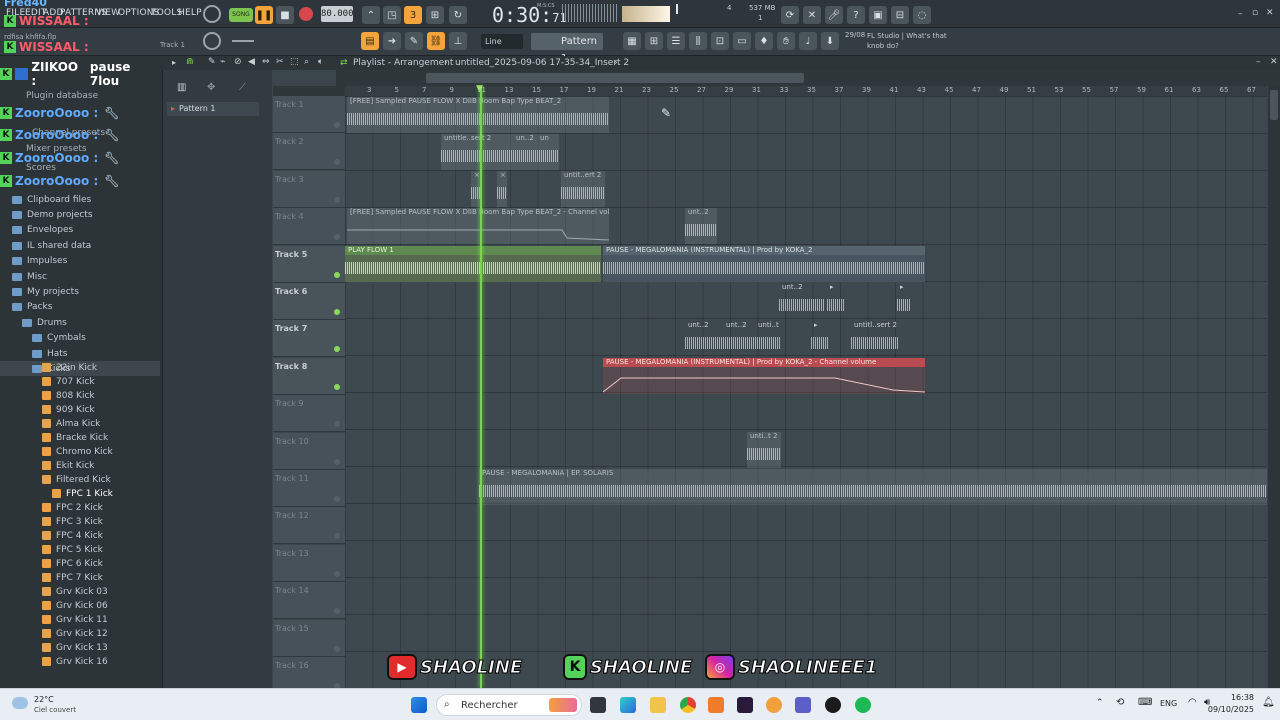  I want to click on help-icon: ?, so click(856, 15).